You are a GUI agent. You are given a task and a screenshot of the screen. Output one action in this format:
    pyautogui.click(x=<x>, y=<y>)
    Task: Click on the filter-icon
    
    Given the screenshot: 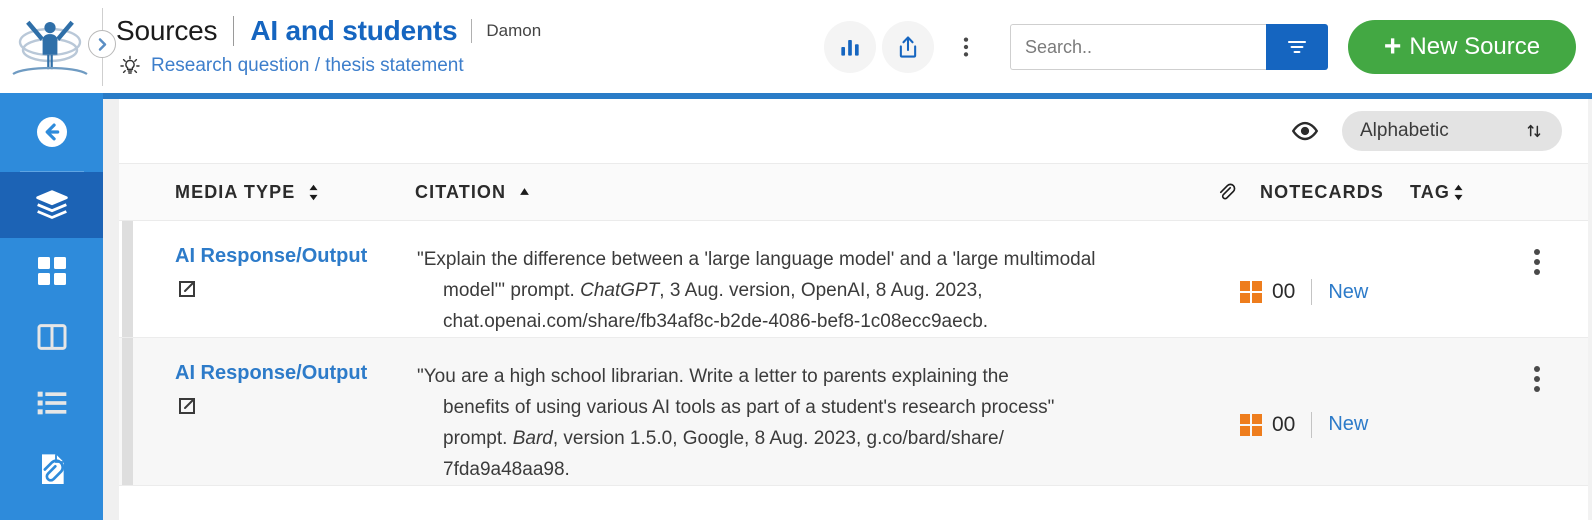 What is the action you would take?
    pyautogui.click(x=1297, y=47)
    